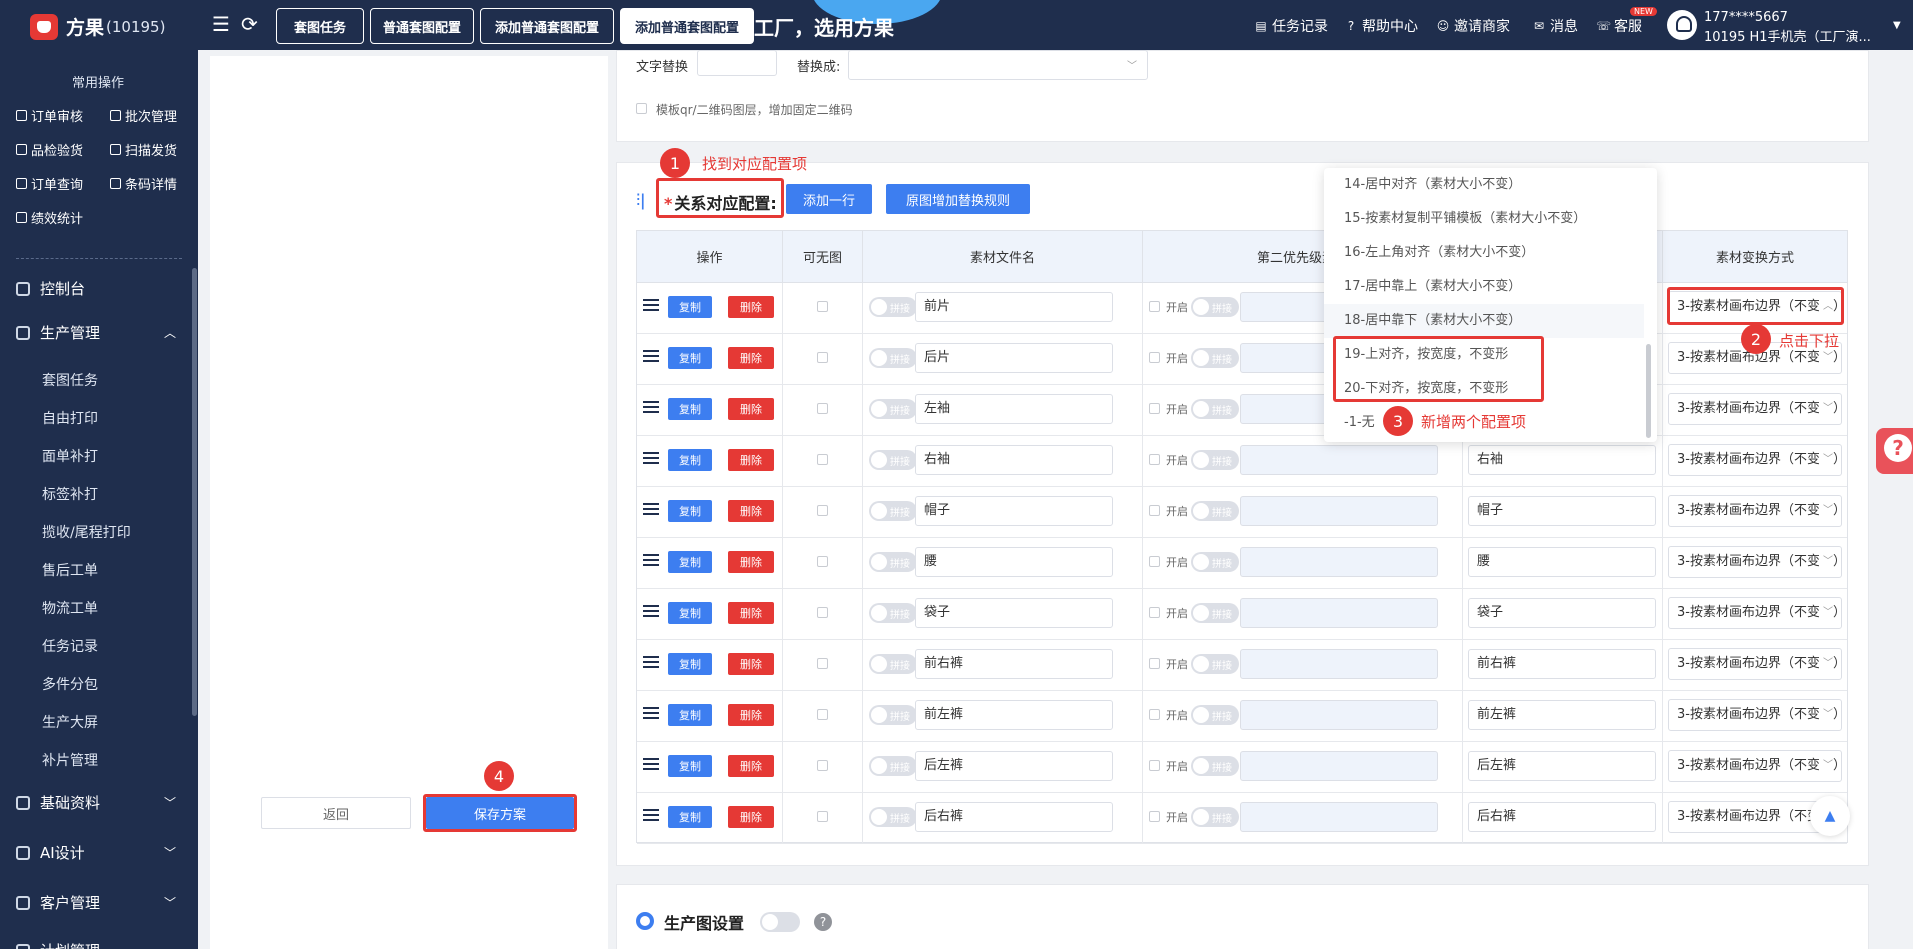  I want to click on tab-task: 套图任务, so click(320, 26).